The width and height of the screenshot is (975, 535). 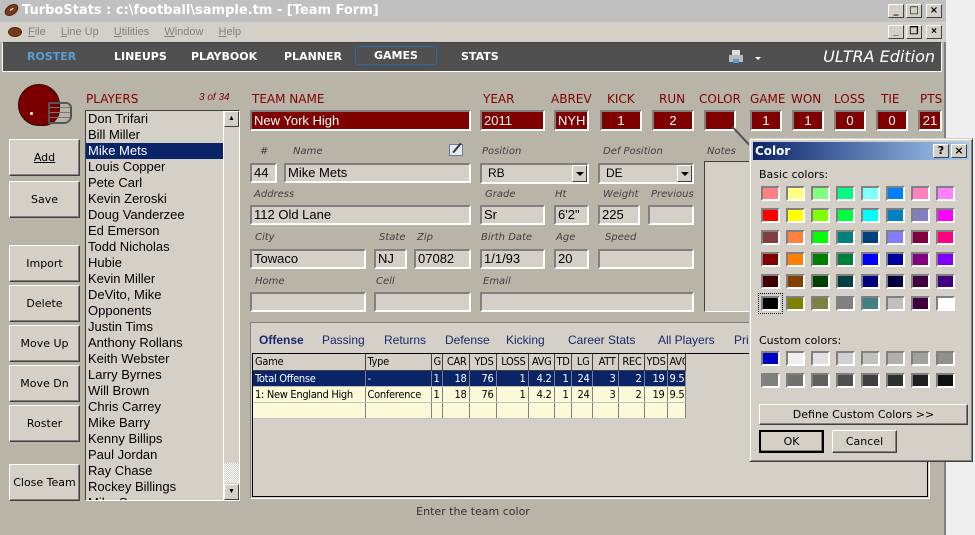 What do you see at coordinates (154, 151) in the screenshot?
I see `player-list-item: Mike Mets` at bounding box center [154, 151].